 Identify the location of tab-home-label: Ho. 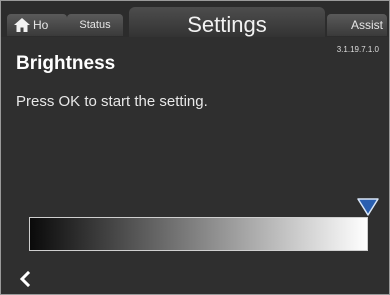
(41, 25).